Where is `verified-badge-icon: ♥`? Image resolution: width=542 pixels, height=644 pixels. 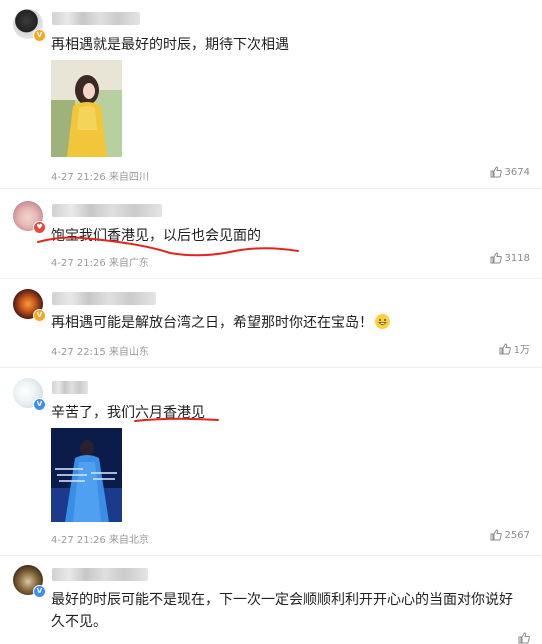
verified-badge-icon: ♥ is located at coordinates (39, 227).